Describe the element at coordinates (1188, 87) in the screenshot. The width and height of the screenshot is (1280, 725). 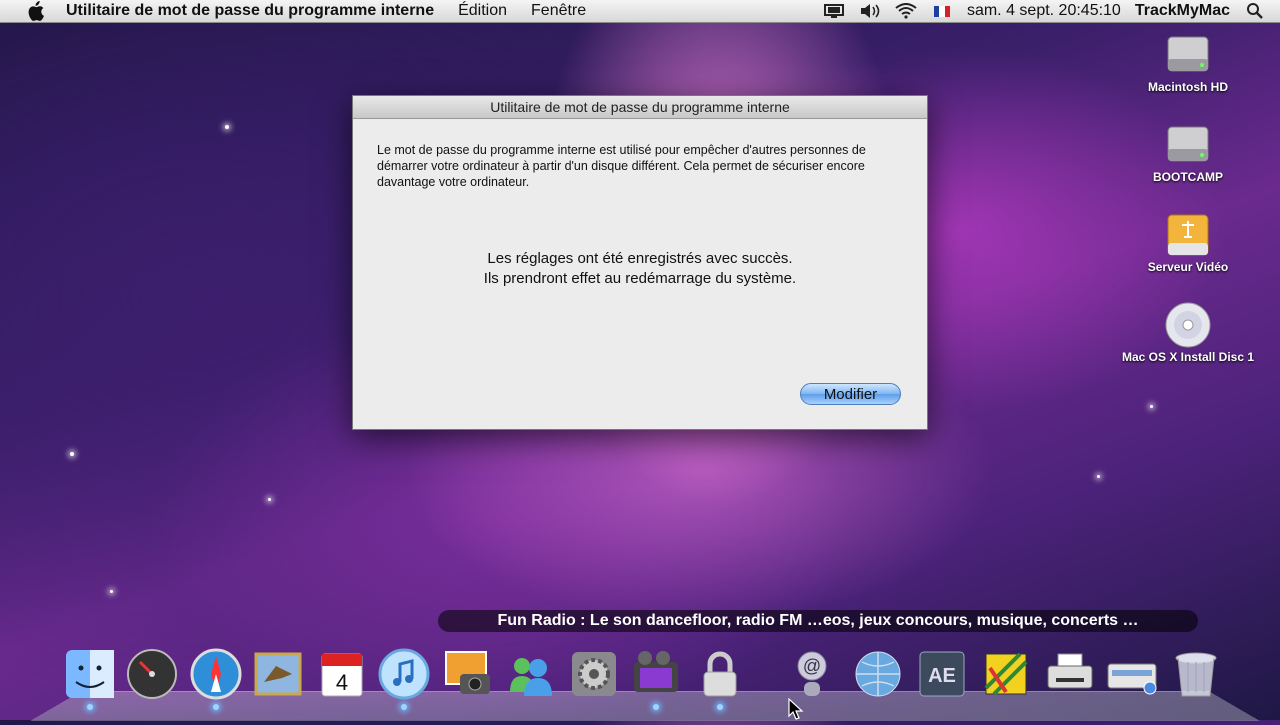
I see `desktop-icon-label: Macintosh HD` at that location.